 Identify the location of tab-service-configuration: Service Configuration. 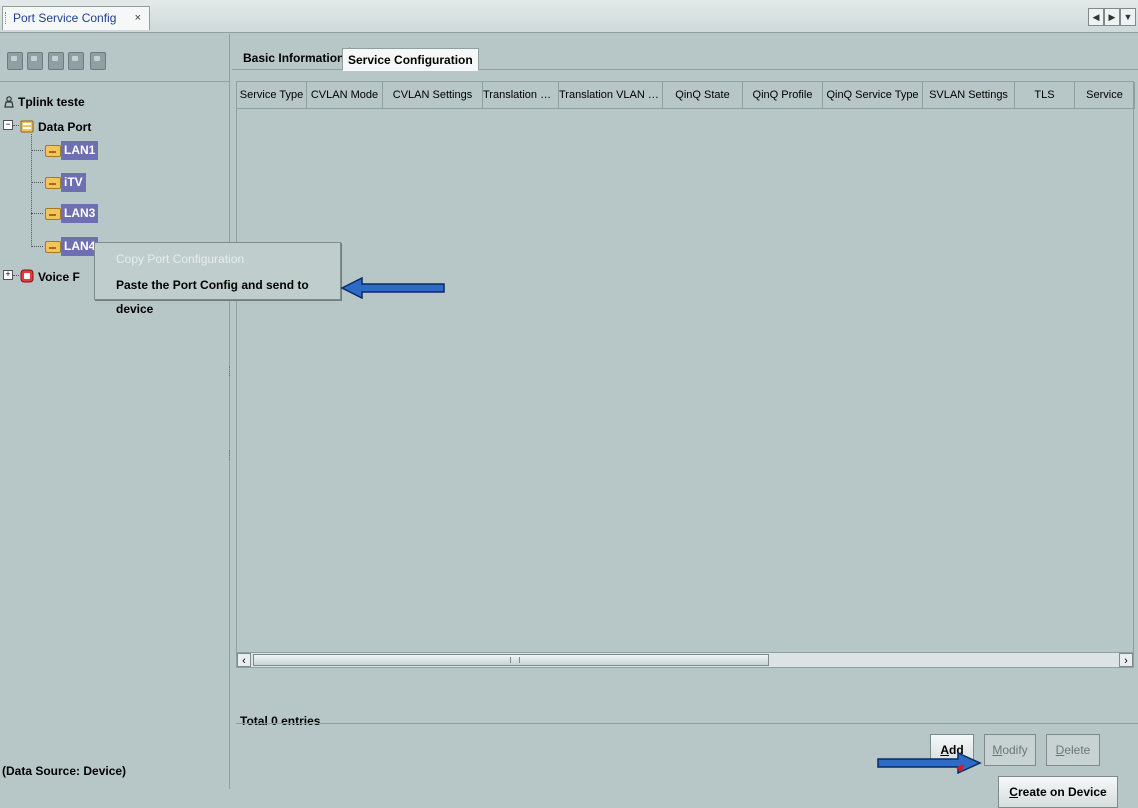
(410, 59).